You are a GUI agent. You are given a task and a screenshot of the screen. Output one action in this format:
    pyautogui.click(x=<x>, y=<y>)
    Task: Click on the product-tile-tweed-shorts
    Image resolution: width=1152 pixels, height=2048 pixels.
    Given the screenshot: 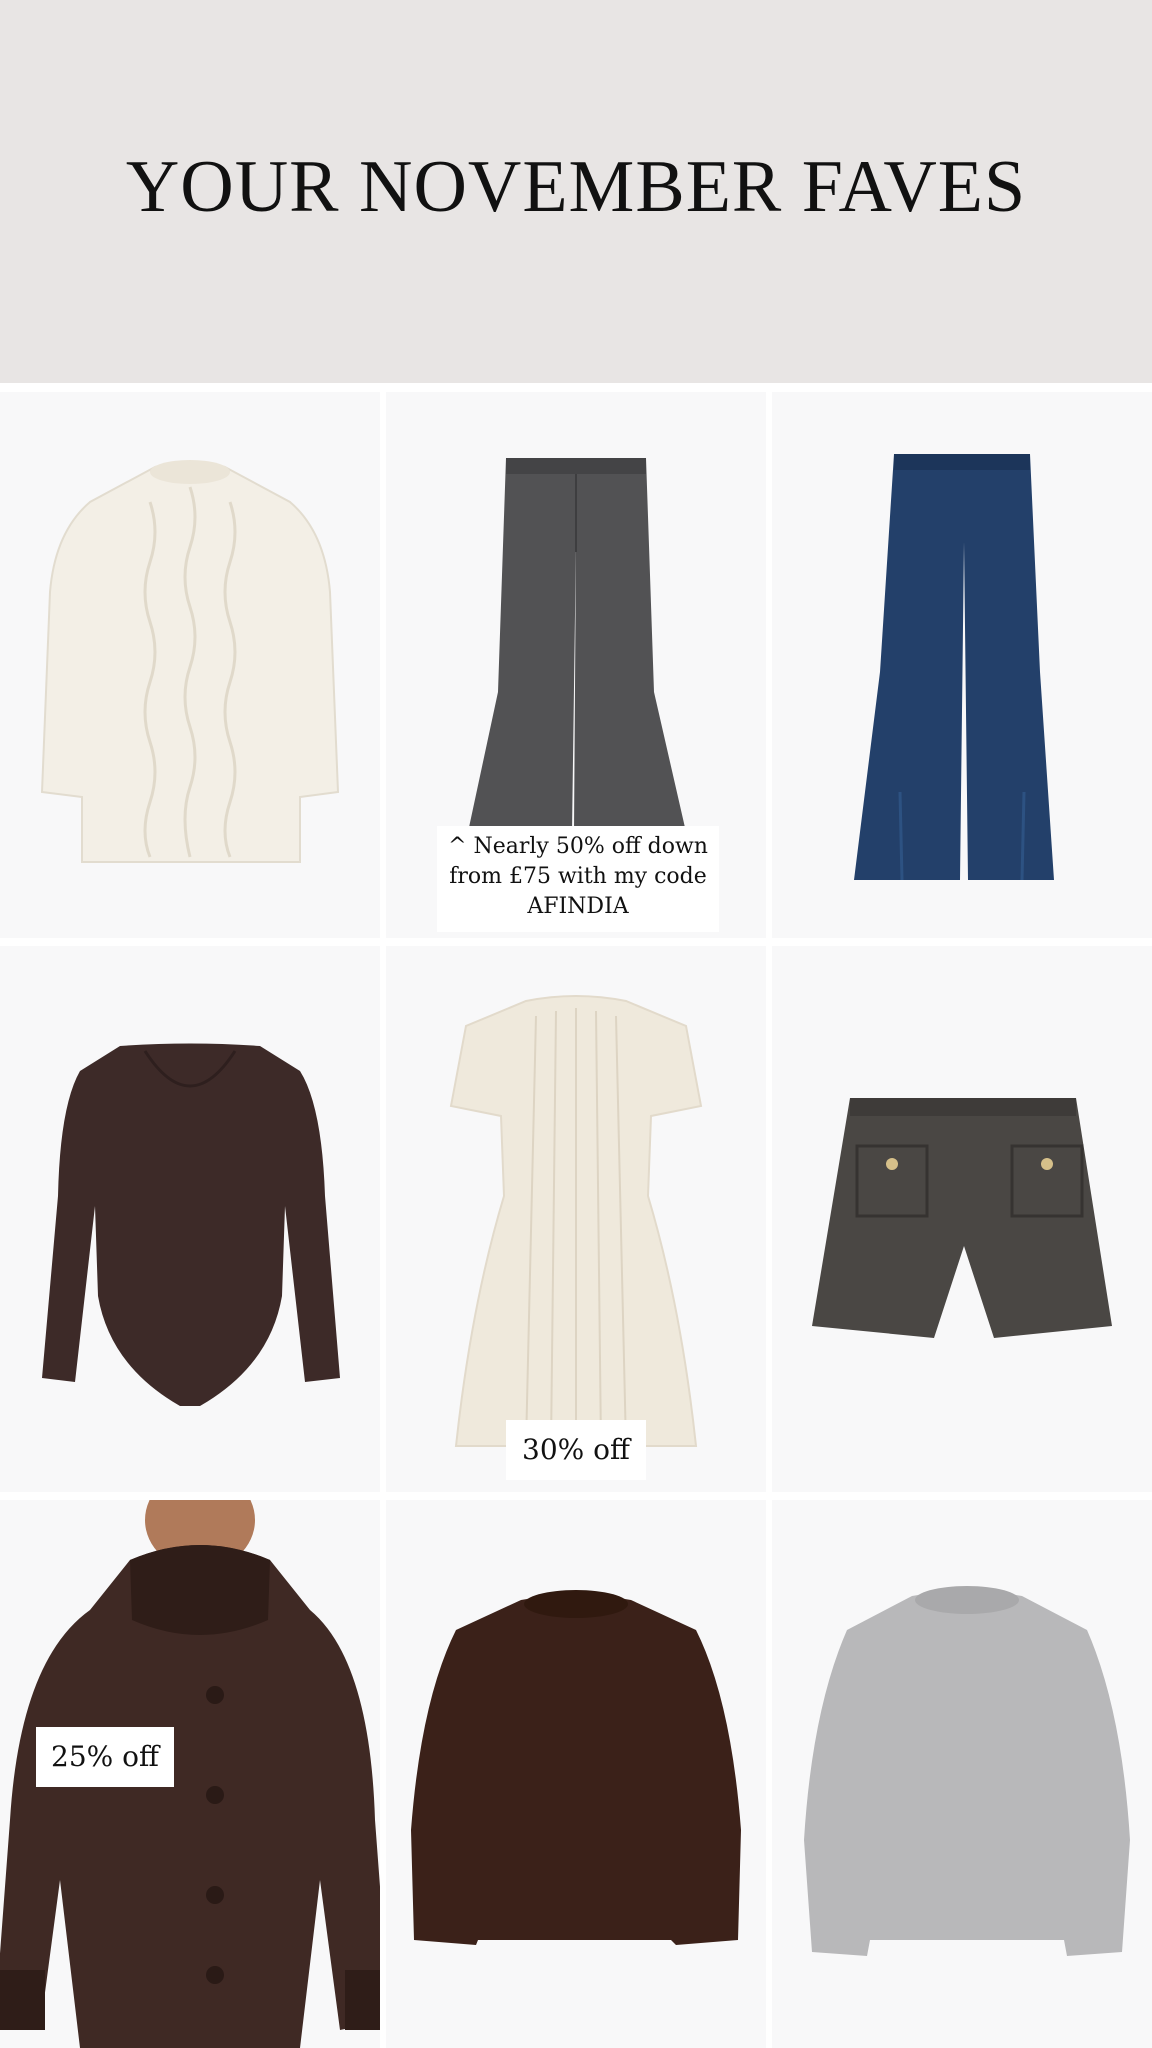 What is the action you would take?
    pyautogui.click(x=962, y=1219)
    